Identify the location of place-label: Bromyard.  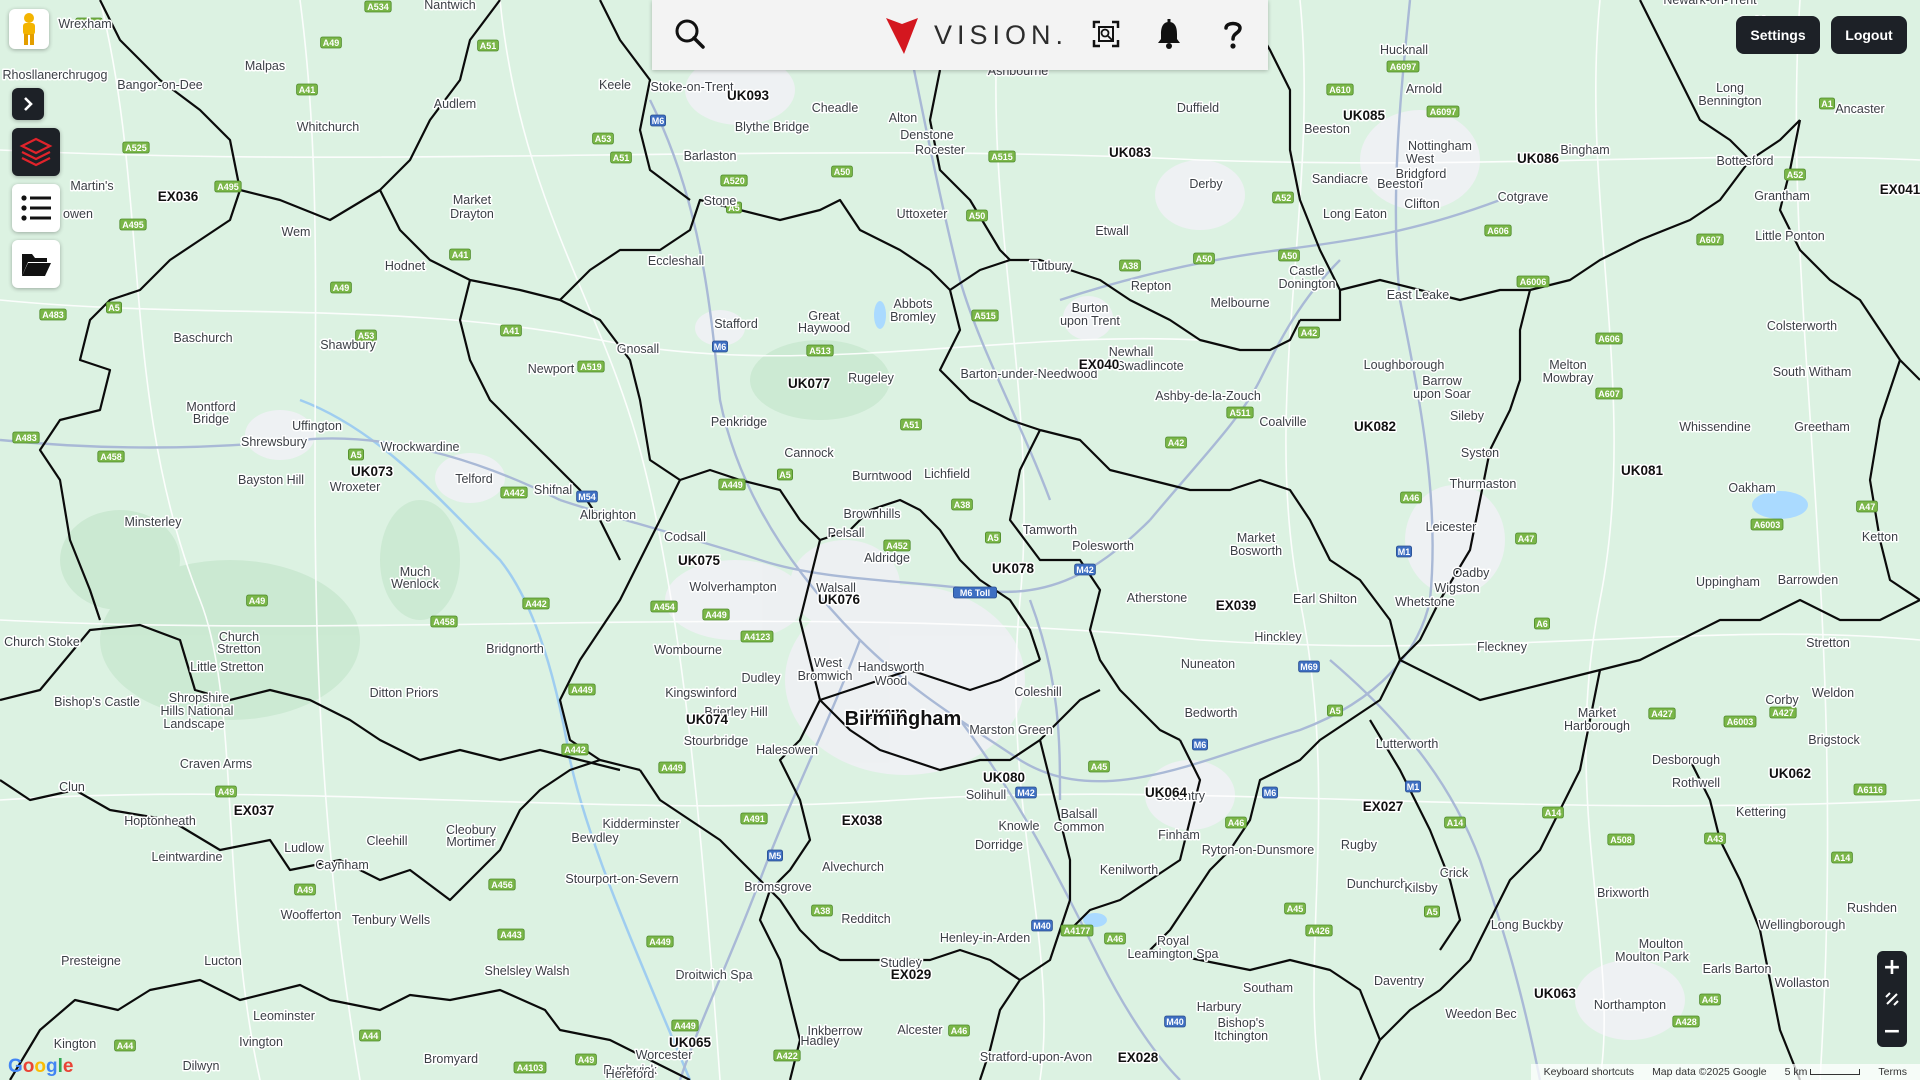
(451, 1059).